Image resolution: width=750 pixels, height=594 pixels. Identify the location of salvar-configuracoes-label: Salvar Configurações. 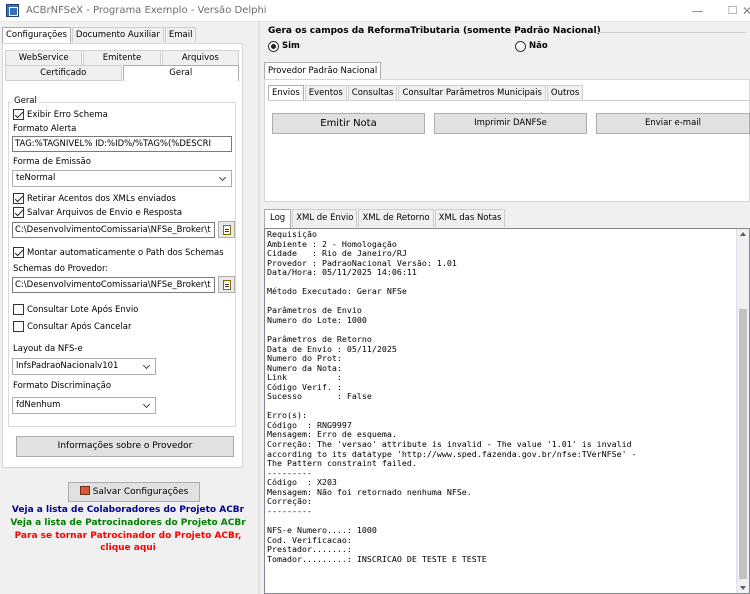
(140, 492).